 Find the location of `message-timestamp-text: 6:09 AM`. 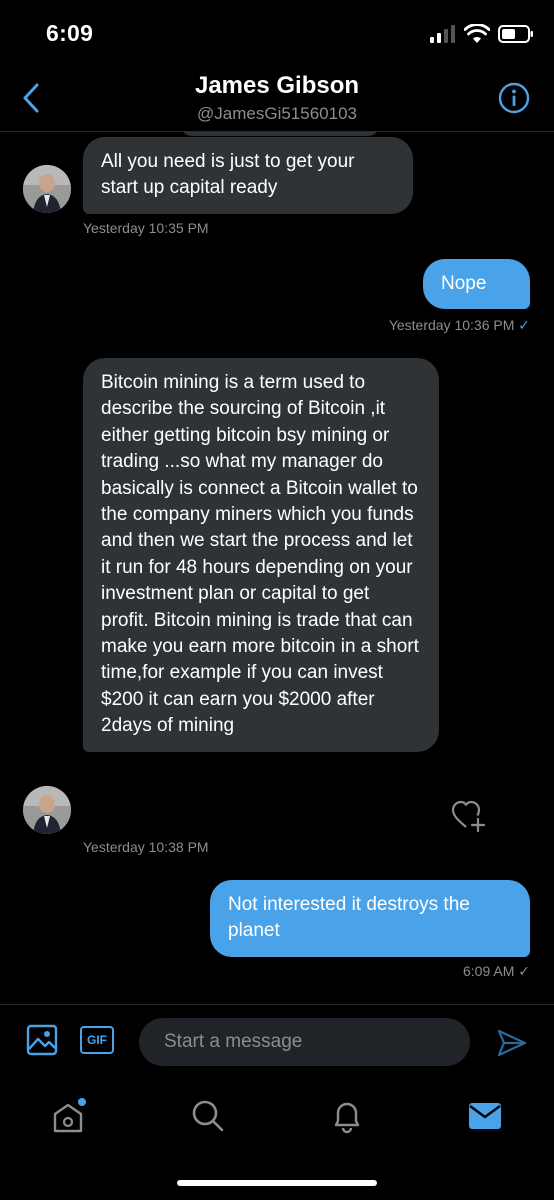

message-timestamp-text: 6:09 AM is located at coordinates (489, 971).